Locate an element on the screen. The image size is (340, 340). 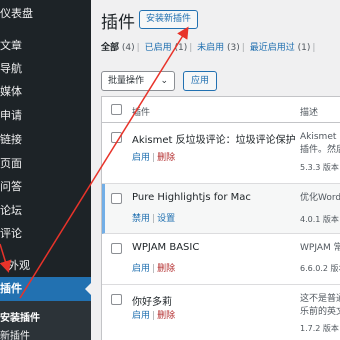
column-header-description: 描述 is located at coordinates (309, 113).